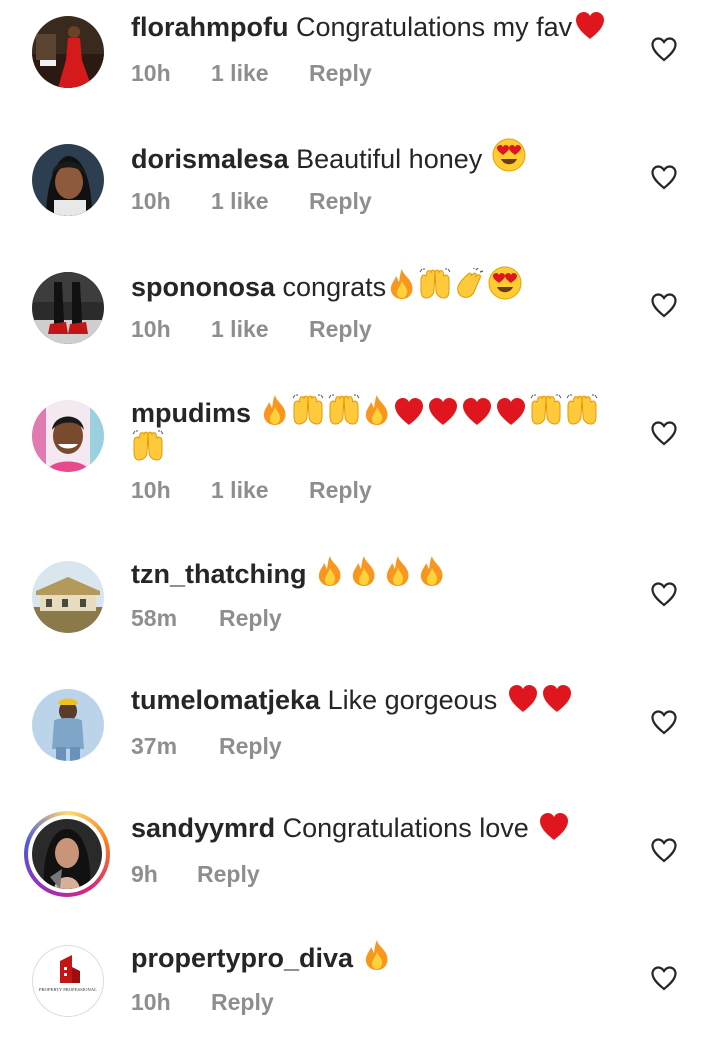 The image size is (720, 1039). I want to click on comment-text: spononosa congrats, so click(376, 285).